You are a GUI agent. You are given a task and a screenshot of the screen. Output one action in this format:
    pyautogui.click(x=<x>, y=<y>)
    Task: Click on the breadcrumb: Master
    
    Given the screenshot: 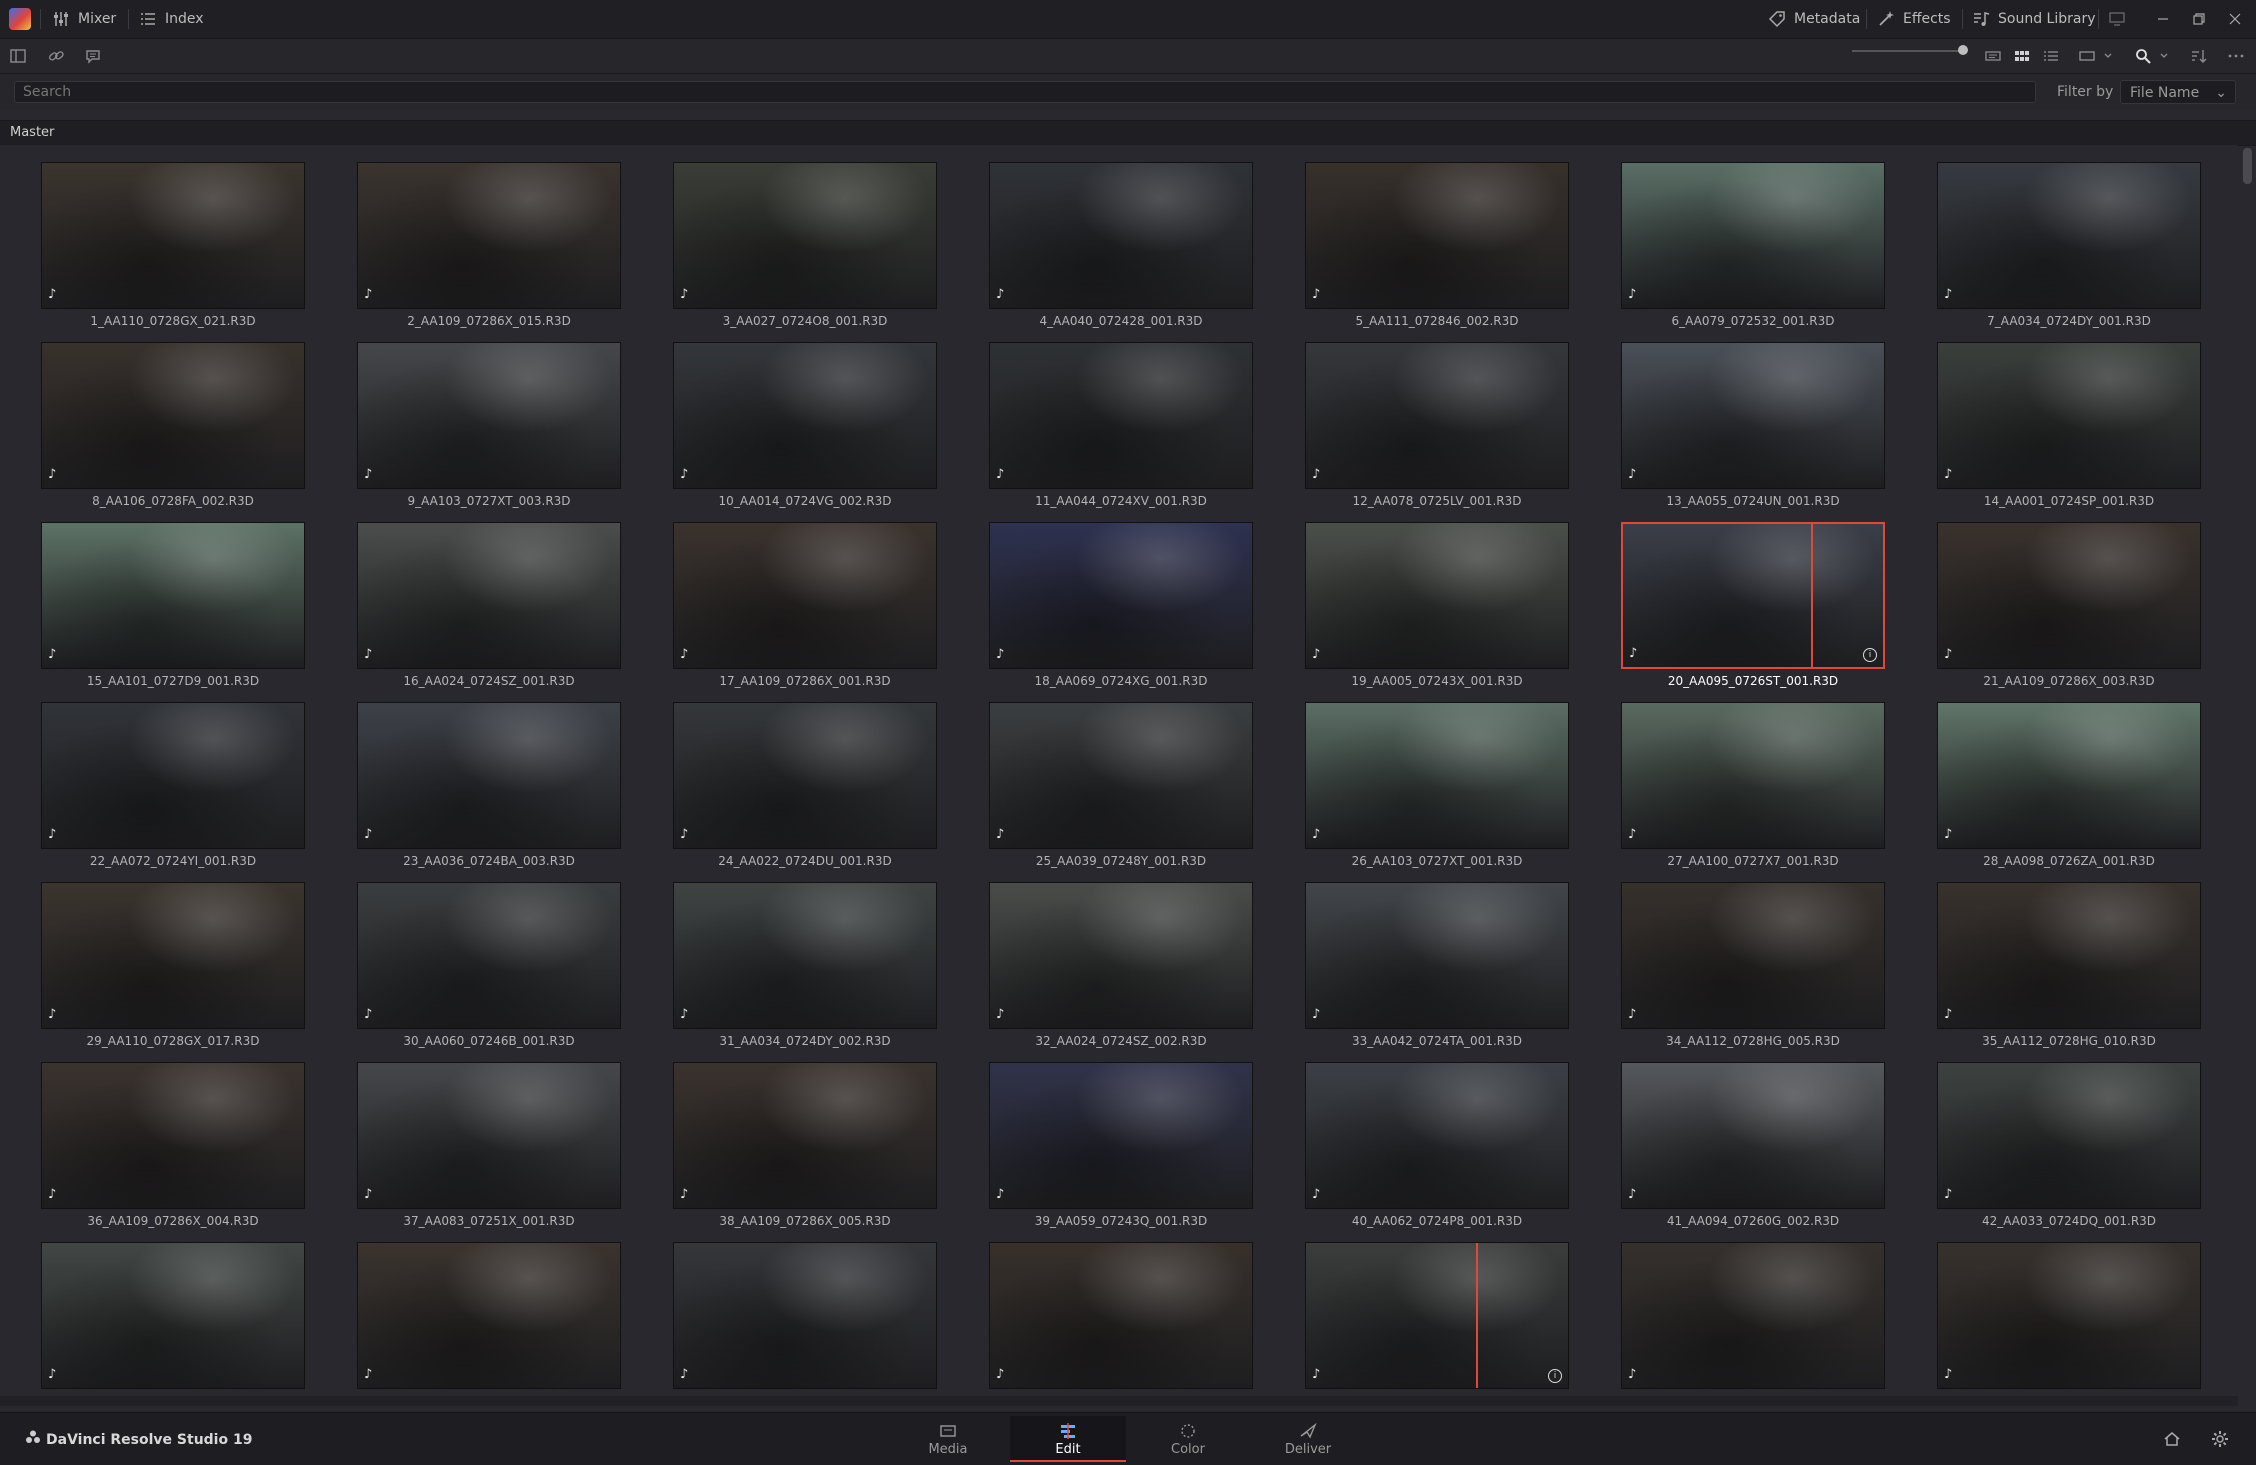 What is the action you would take?
    pyautogui.click(x=32, y=132)
    